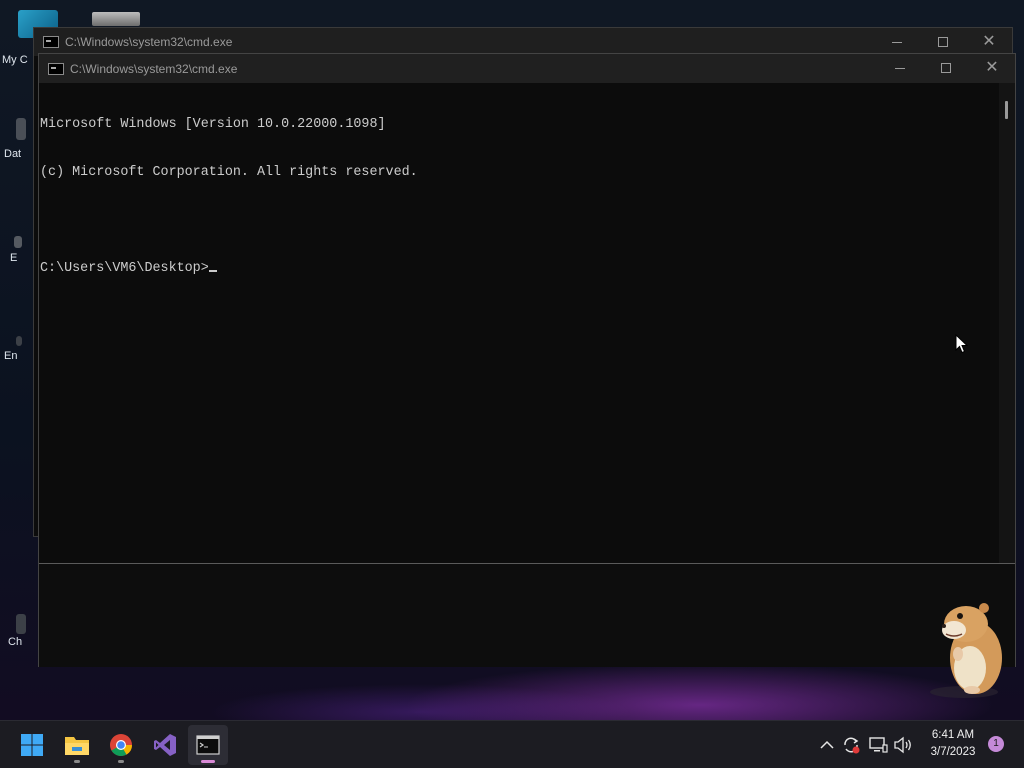 The image size is (1024, 768). I want to click on show-hidden-icons-button, so click(827, 745).